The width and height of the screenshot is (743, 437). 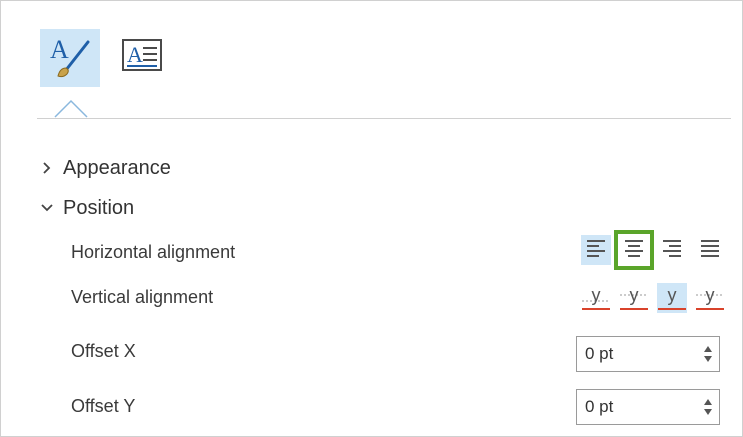 What do you see at coordinates (52, 208) in the screenshot?
I see `chevron-down-icon` at bounding box center [52, 208].